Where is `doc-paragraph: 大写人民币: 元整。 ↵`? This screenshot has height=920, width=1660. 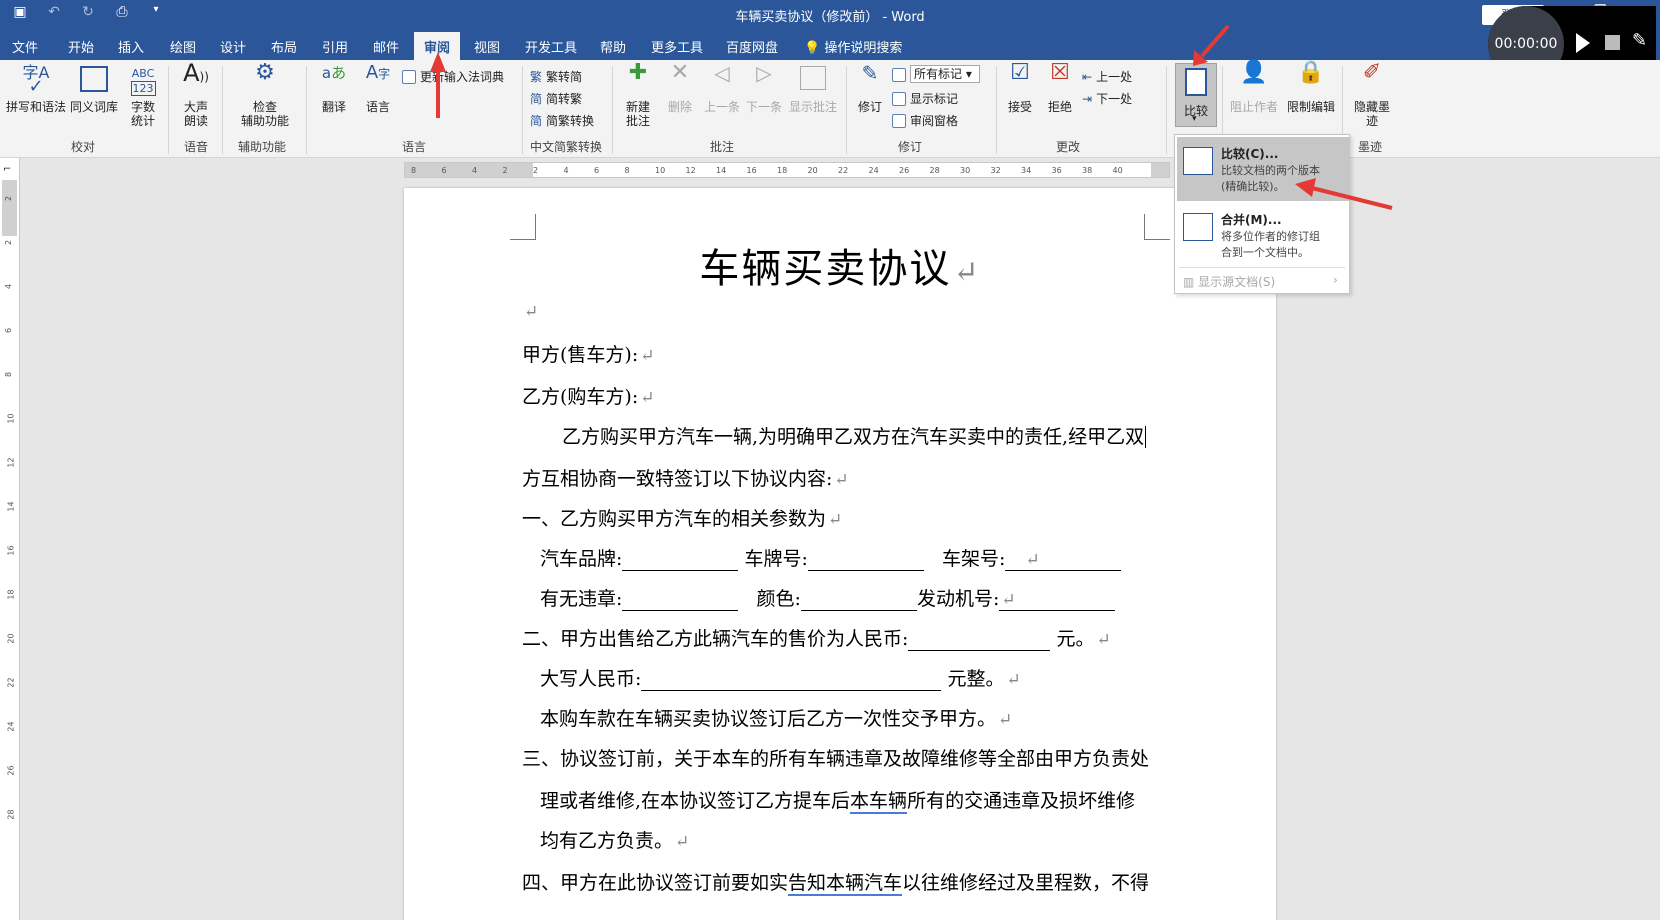 doc-paragraph: 大写人民币: 元整。 ↵ is located at coordinates (780, 677).